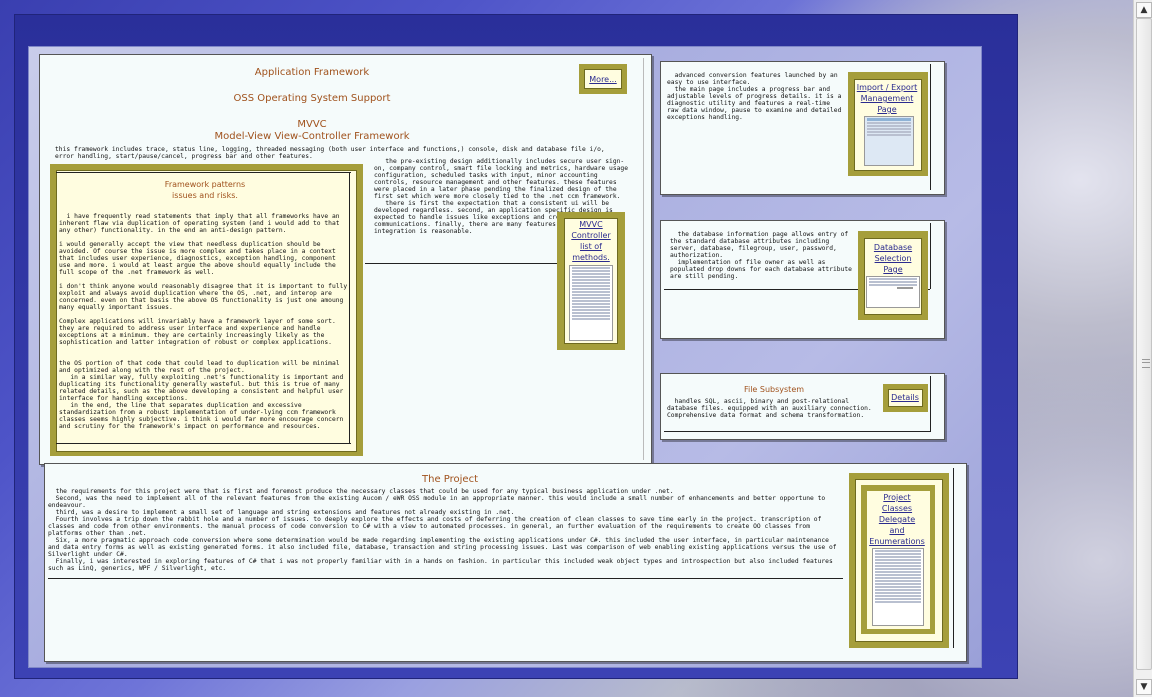 The width and height of the screenshot is (1152, 697). Describe the element at coordinates (893, 269) in the screenshot. I see `database-link-line: Page` at that location.